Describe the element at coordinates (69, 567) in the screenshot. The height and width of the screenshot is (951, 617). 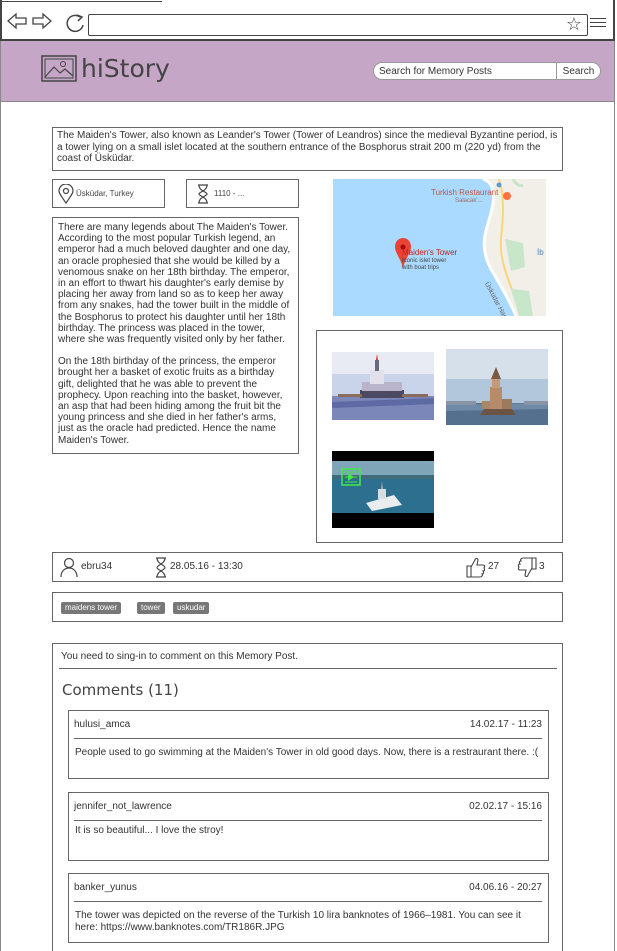
I see `user-icon` at that location.